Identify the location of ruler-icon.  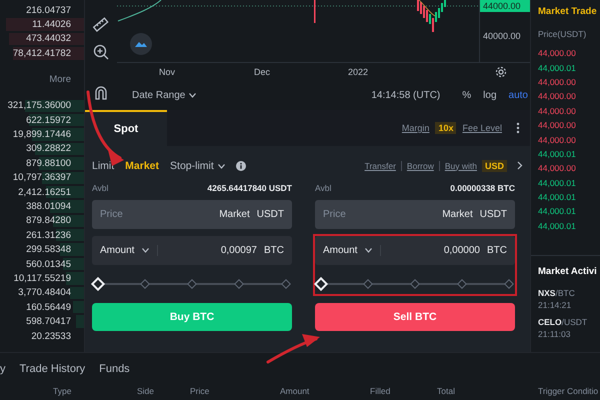
(101, 25).